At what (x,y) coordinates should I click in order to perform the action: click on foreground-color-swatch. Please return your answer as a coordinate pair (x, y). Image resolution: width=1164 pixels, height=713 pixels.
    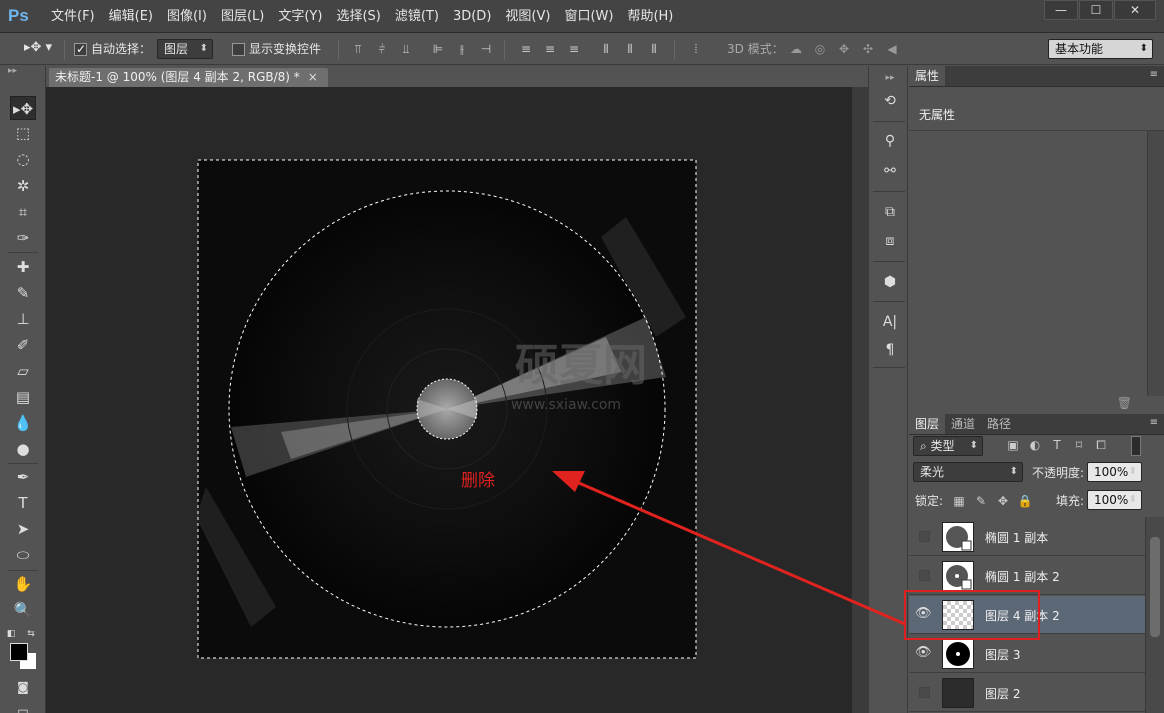
    Looking at the image, I should click on (19, 652).